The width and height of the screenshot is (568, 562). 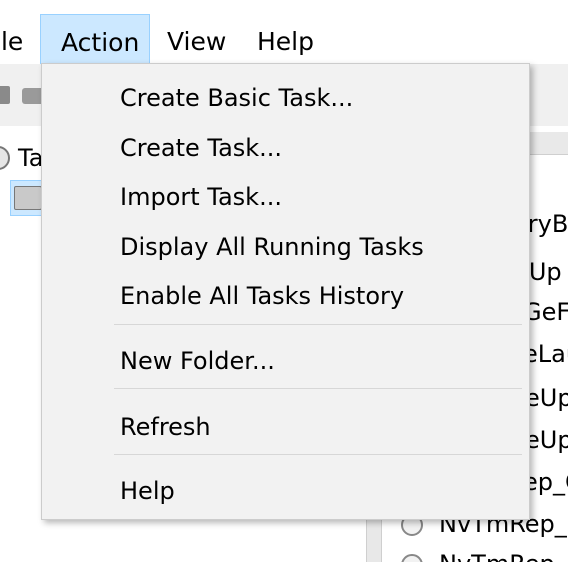 I want to click on back-icon, so click(x=5, y=95).